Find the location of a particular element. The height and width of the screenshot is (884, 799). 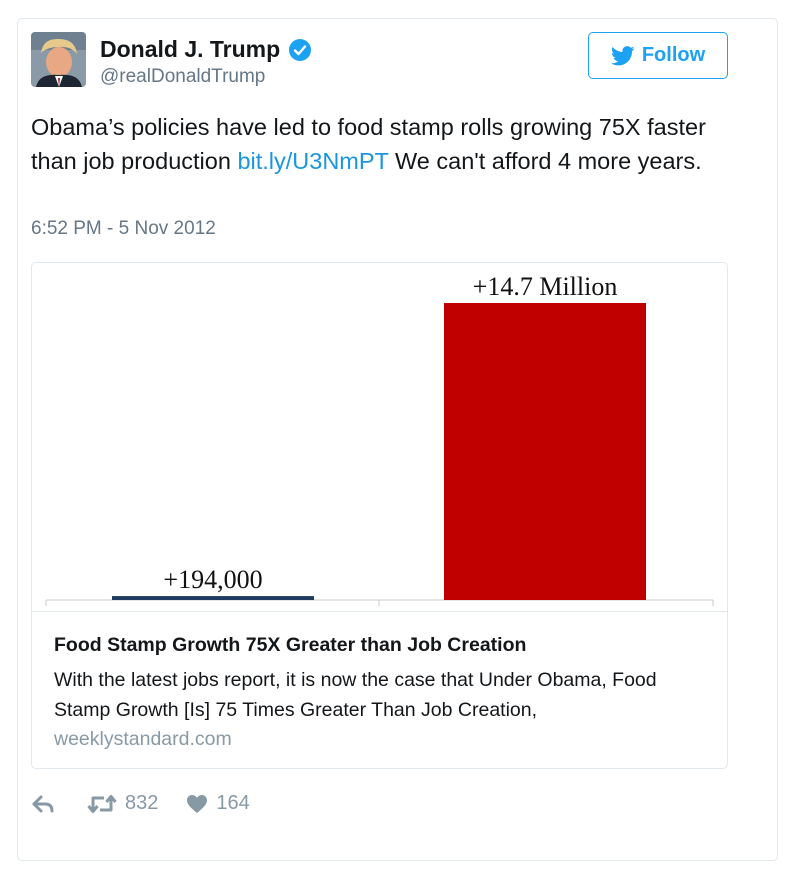

retweet-count: 832 is located at coordinates (142, 803).